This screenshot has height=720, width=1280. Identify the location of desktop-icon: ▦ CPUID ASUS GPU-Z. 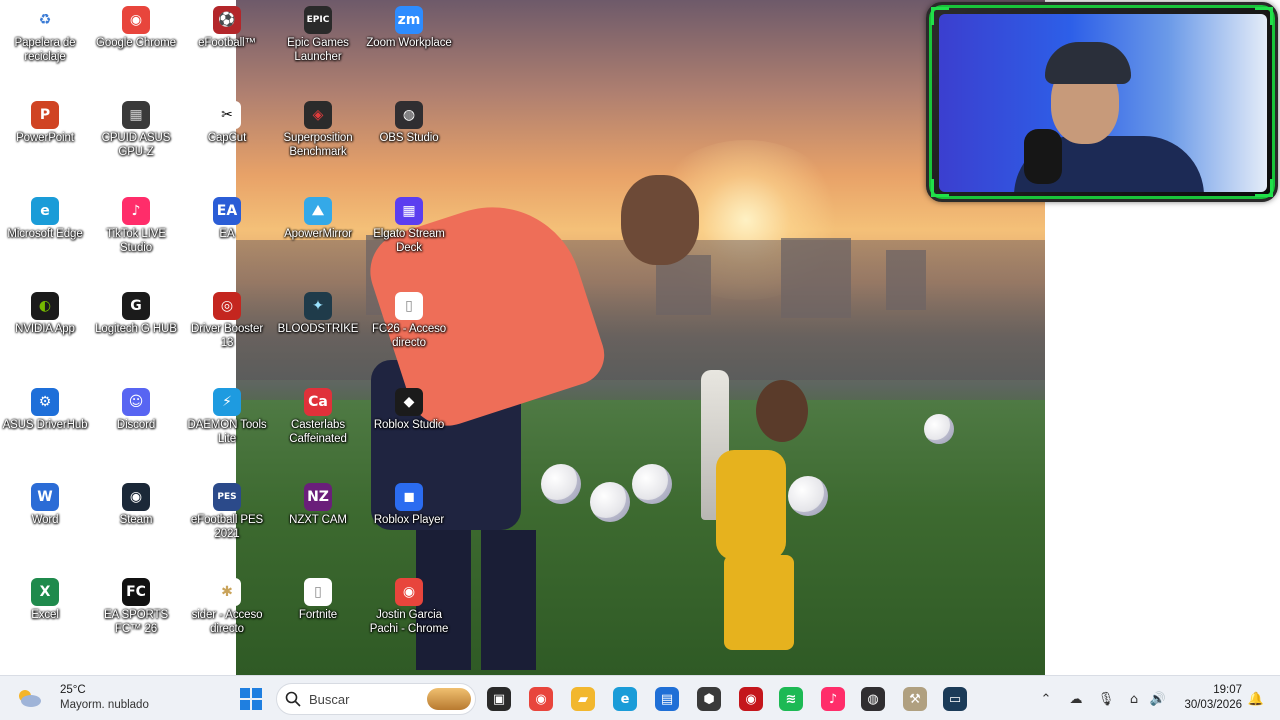
(136, 141).